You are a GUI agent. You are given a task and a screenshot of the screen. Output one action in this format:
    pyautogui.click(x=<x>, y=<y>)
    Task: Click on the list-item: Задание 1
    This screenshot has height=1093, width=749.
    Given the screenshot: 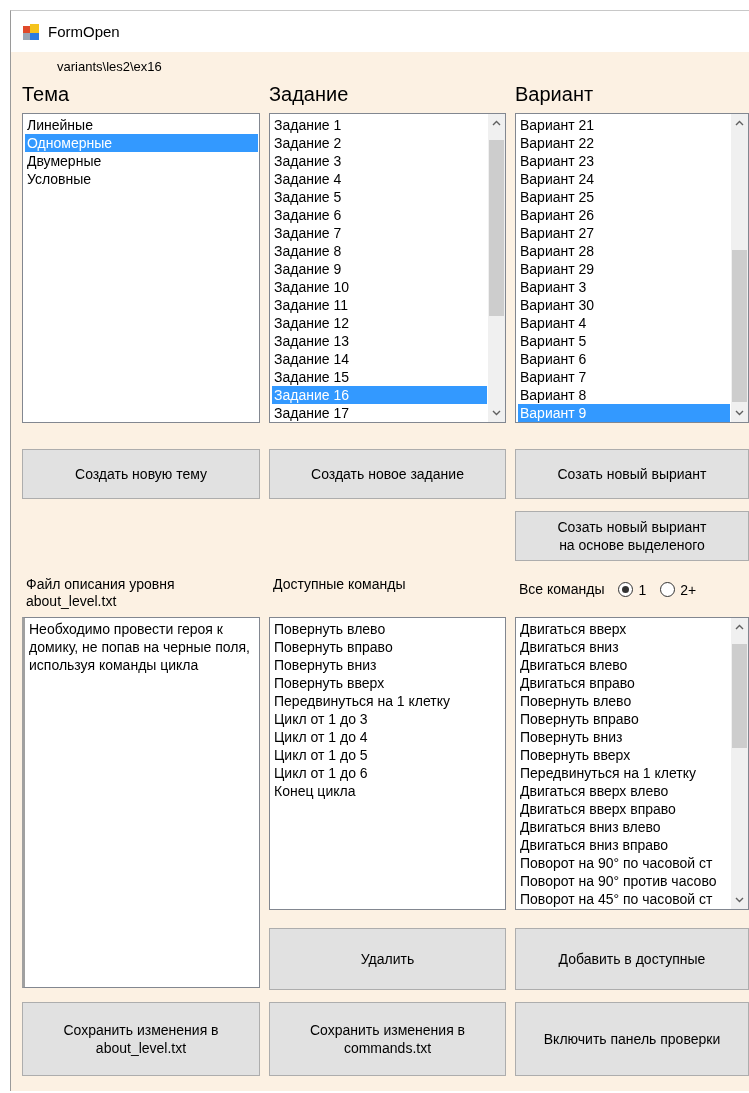 What is the action you would take?
    pyautogui.click(x=379, y=125)
    